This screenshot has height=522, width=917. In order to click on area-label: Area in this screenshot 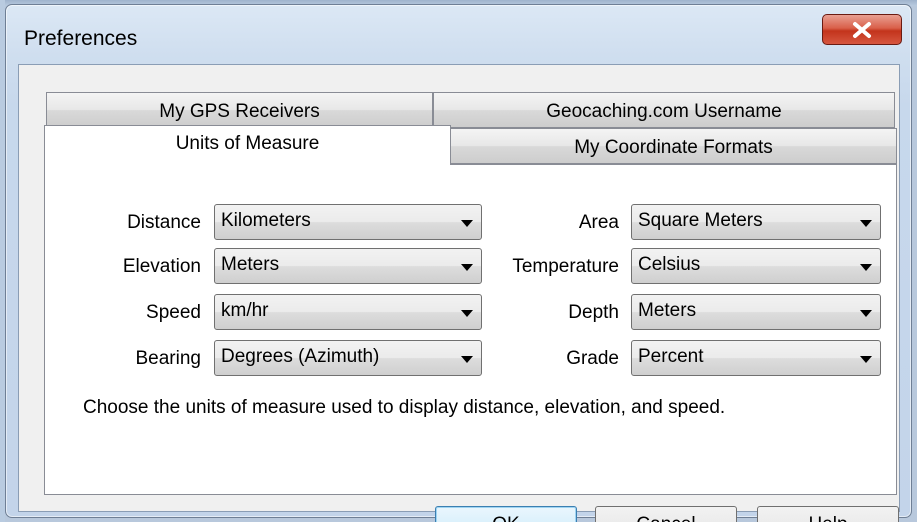, I will do `click(598, 222)`.